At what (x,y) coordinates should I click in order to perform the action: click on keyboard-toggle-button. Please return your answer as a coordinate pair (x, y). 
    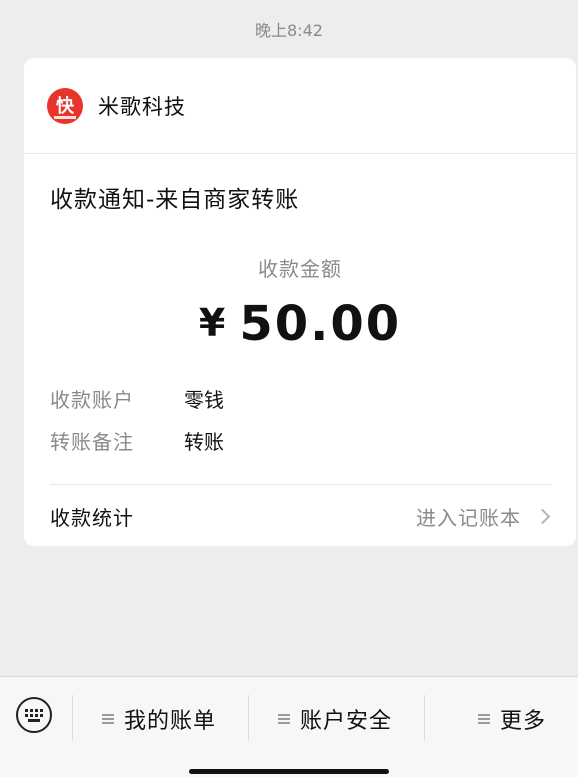
    Looking at the image, I should click on (34, 715).